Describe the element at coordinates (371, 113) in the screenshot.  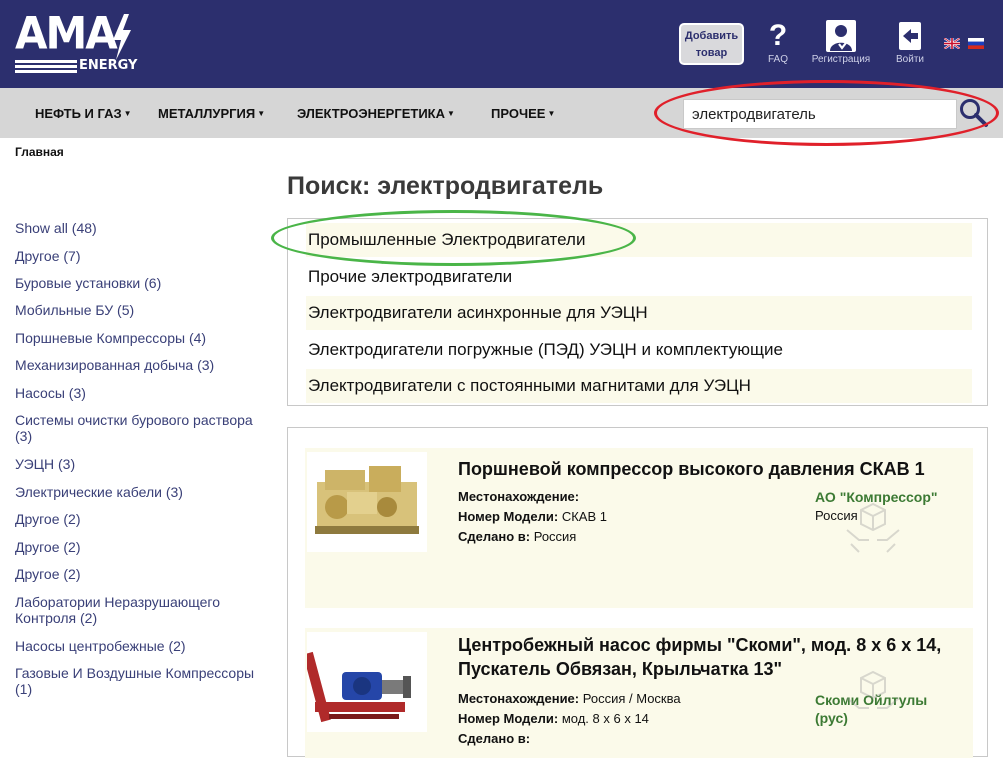
I see `nav-power-label: ЭЛЕКТРОЭНЕРГЕТИКА` at that location.